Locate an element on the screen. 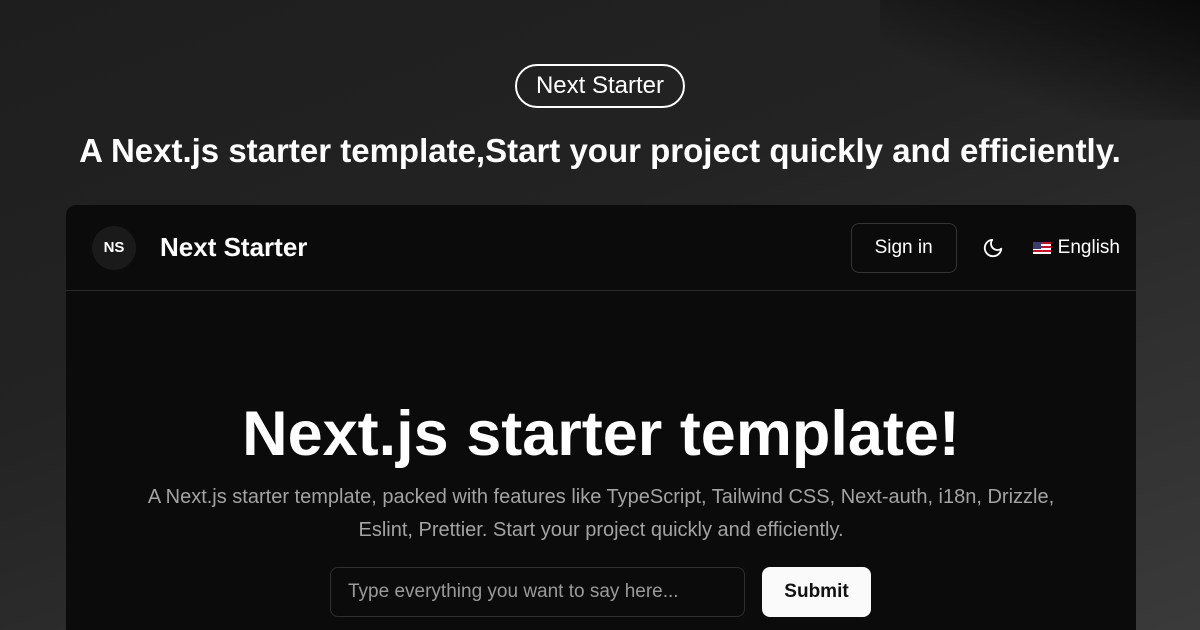 The width and height of the screenshot is (1200, 630). language-selector: English is located at coordinates (1076, 247).